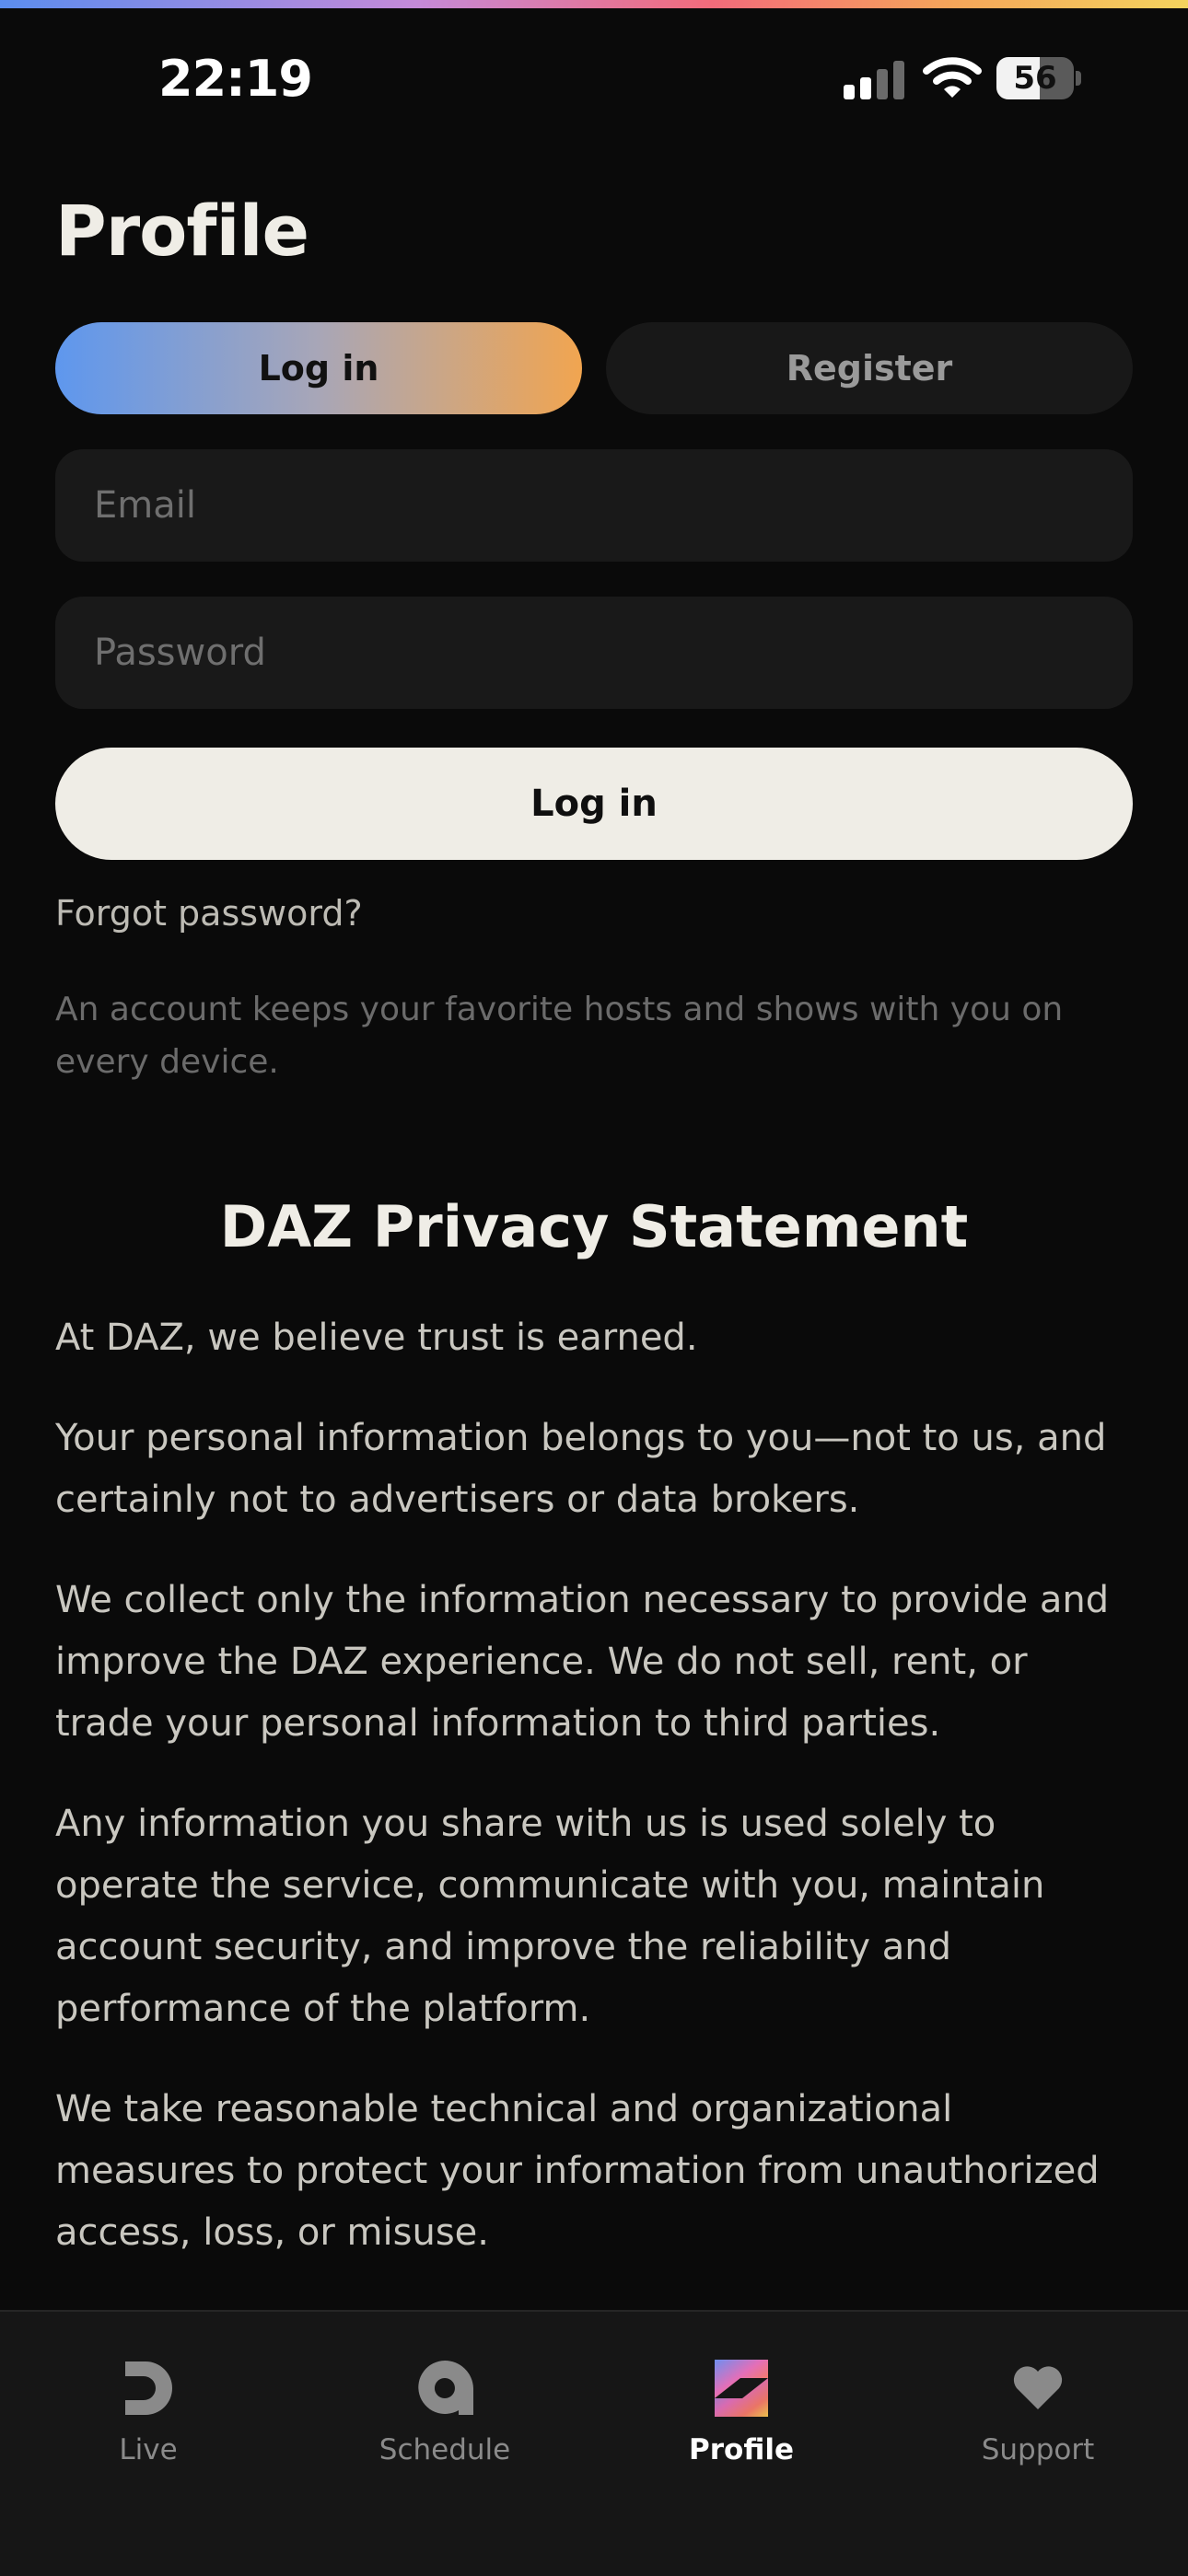 This screenshot has height=2576, width=1188. What do you see at coordinates (874, 80) in the screenshot?
I see `cellular-signal-icon` at bounding box center [874, 80].